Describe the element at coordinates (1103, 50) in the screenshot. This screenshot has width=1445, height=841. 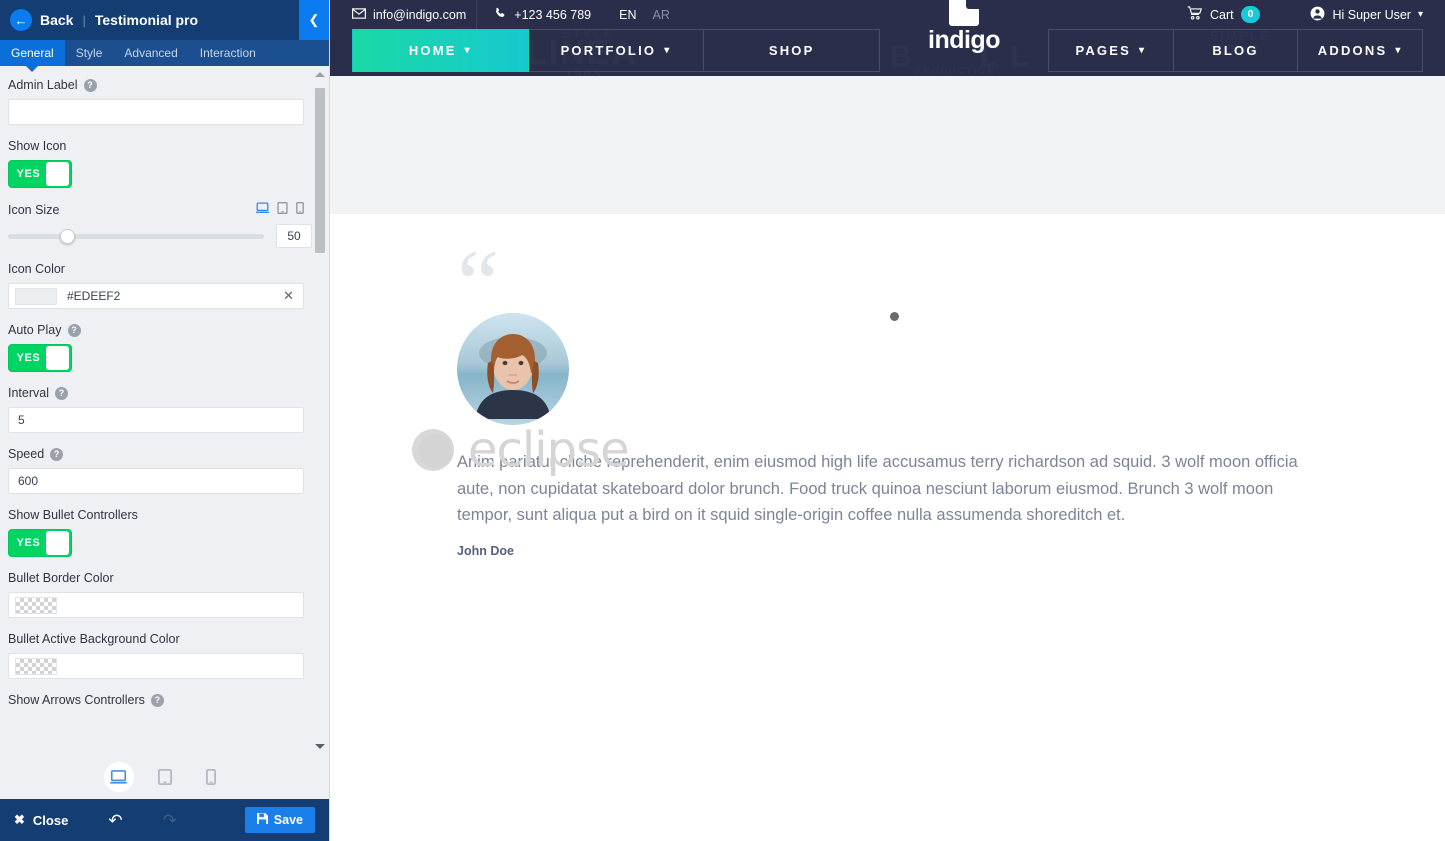
I see `nav-label: PAGES` at that location.